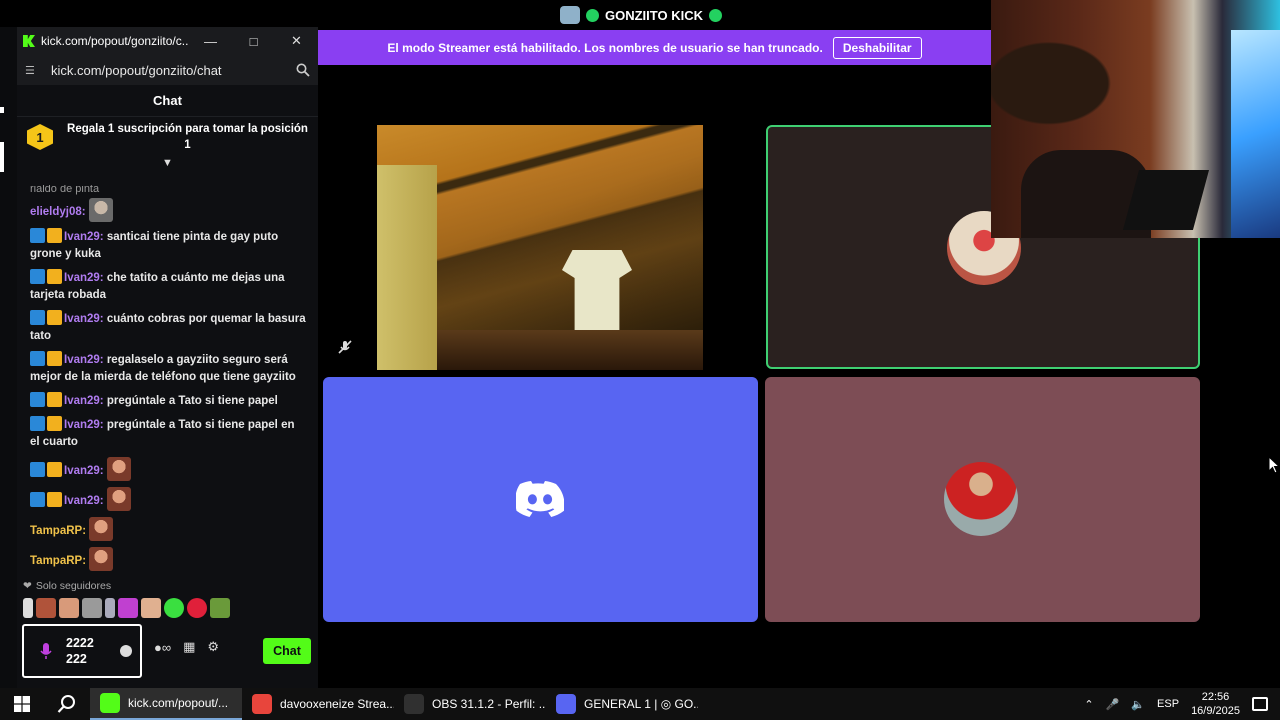 Image resolution: width=1280 pixels, height=720 pixels. Describe the element at coordinates (1215, 704) in the screenshot. I see `clock: 22:56 16/9/2025` at that location.